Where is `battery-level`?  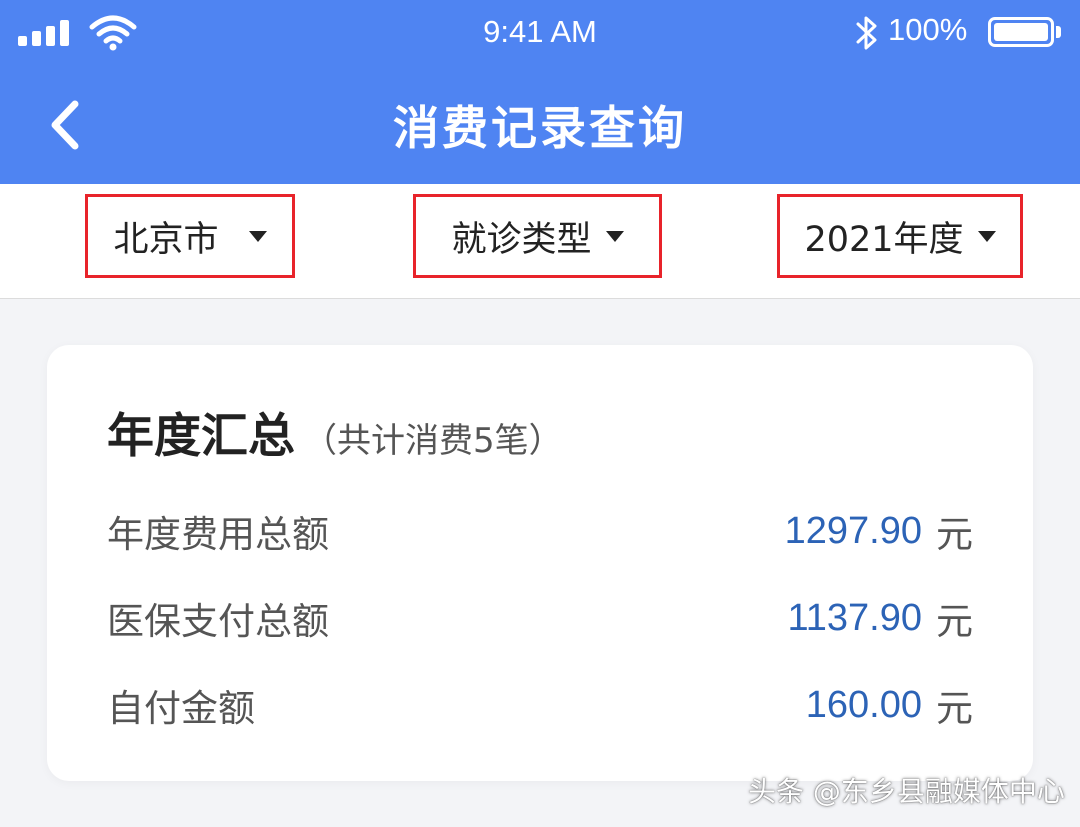 battery-level is located at coordinates (1021, 32).